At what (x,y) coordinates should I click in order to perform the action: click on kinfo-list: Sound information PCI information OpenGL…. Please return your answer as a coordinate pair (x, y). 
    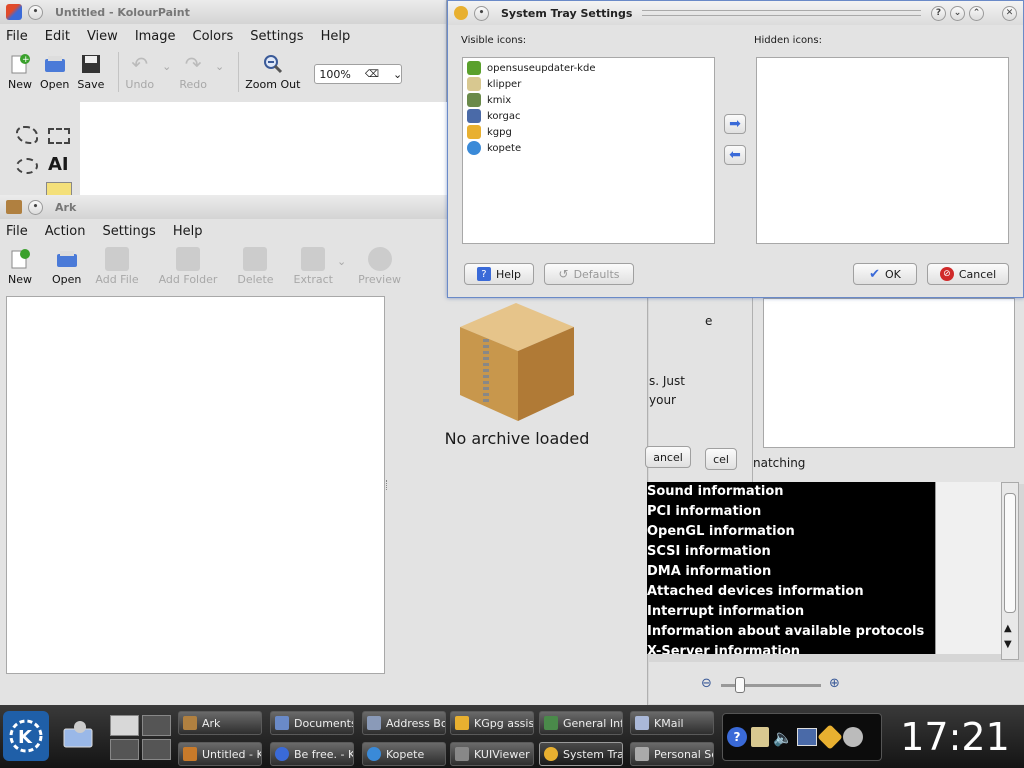
    Looking at the image, I should click on (791, 568).